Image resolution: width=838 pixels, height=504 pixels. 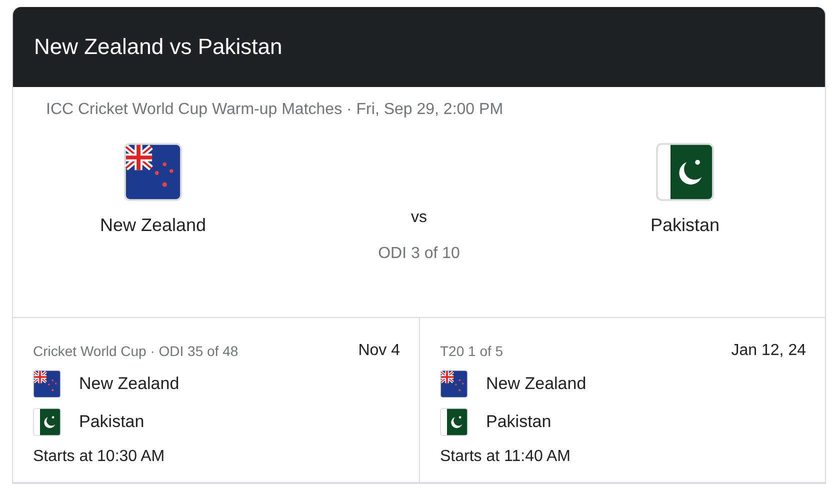 What do you see at coordinates (506, 457) in the screenshot?
I see `start-time: Starts at 11:40 AM` at bounding box center [506, 457].